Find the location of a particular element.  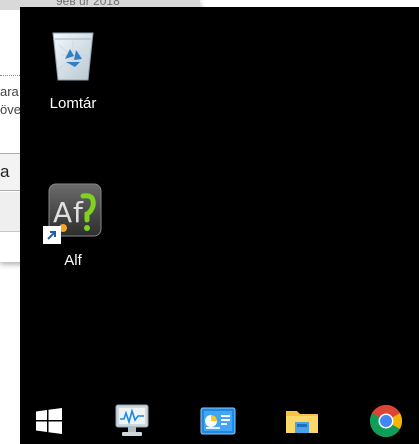

taskbar-performance-monitor is located at coordinates (132, 421).